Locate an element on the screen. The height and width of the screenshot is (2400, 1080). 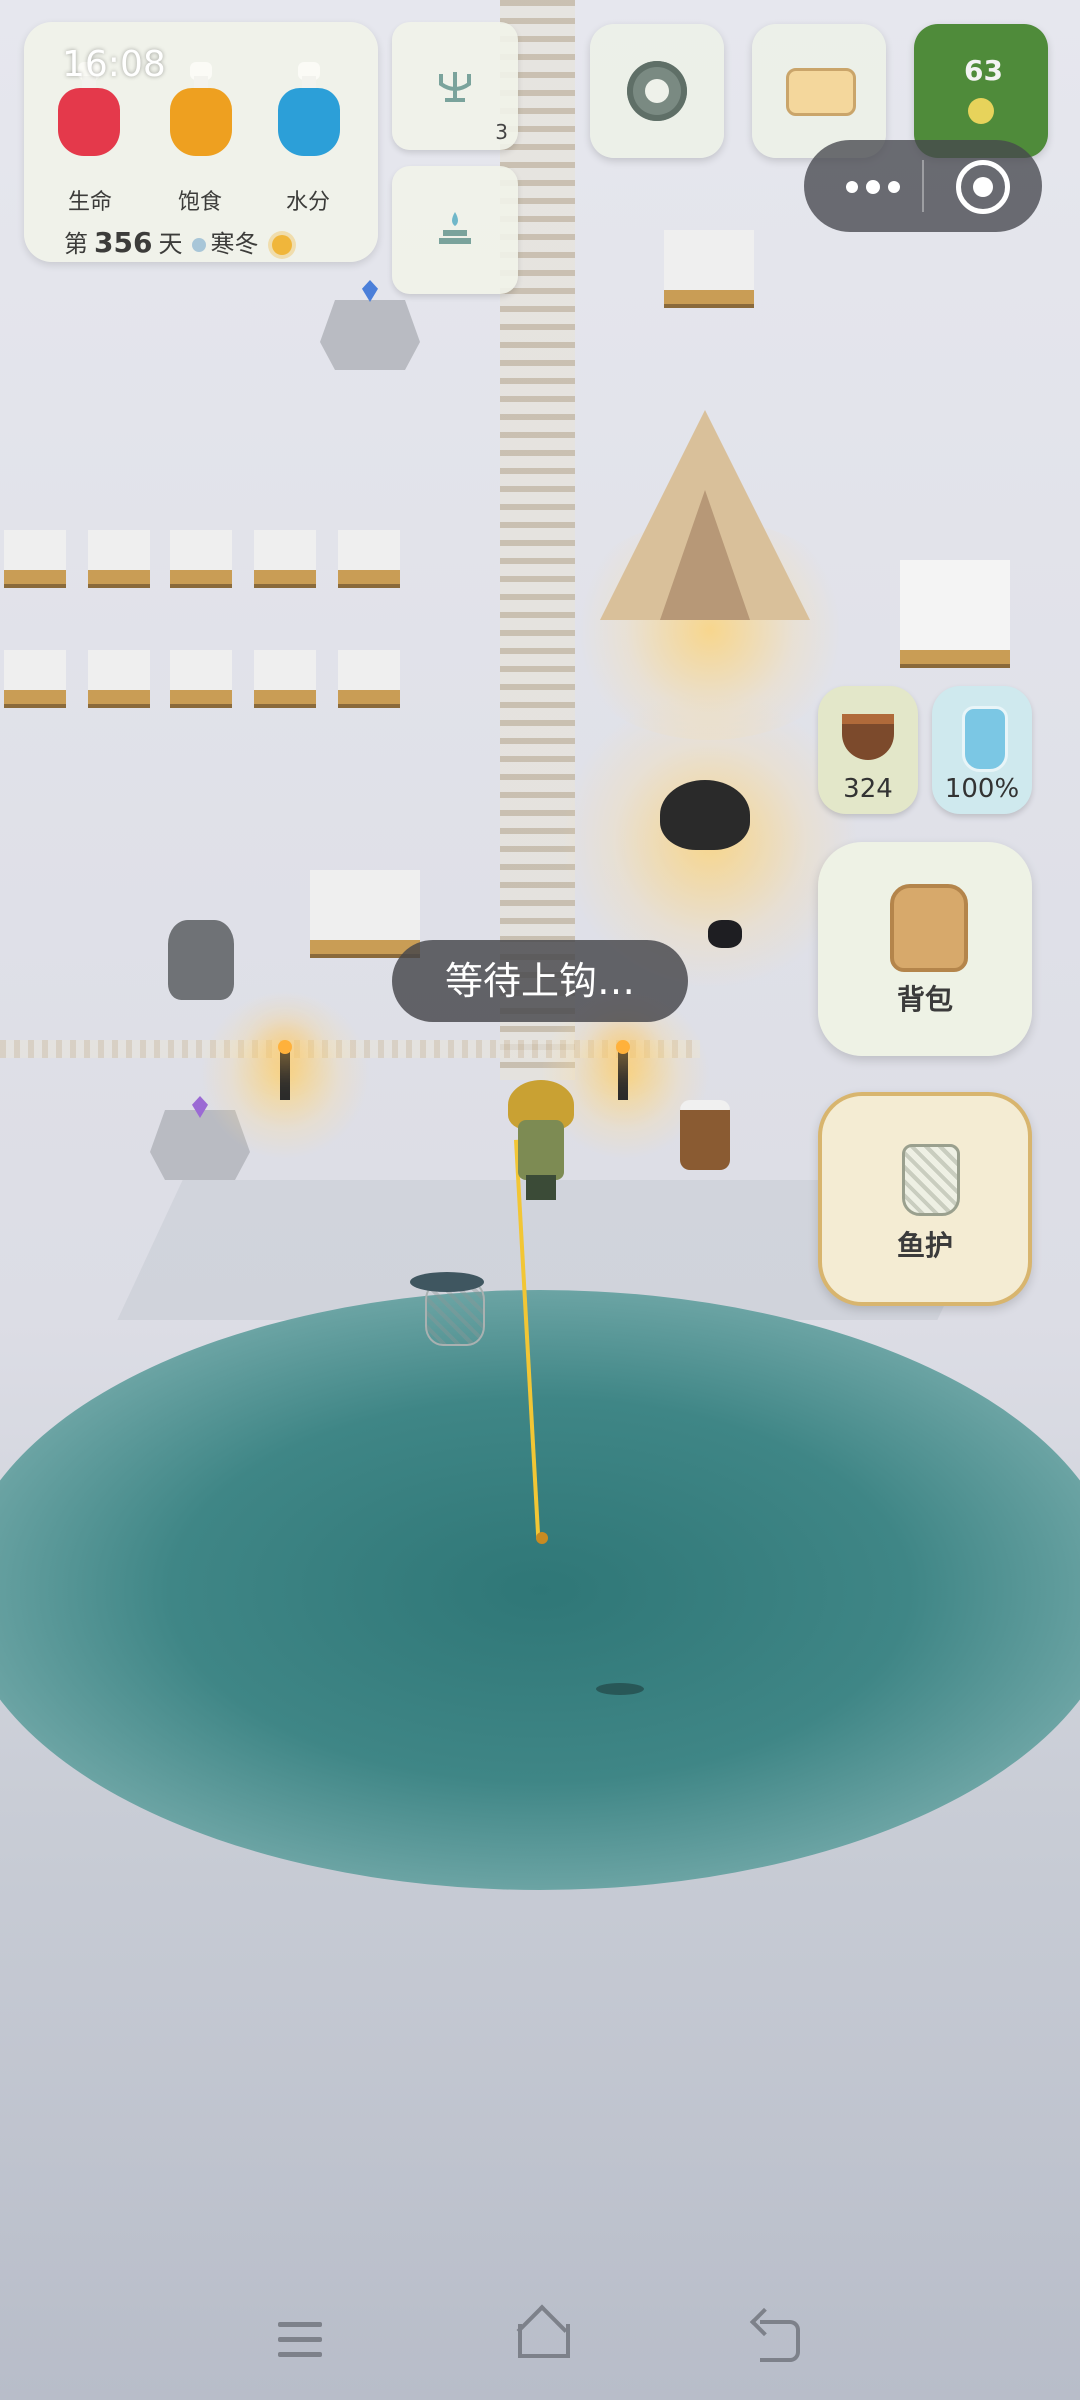
minimap-button: 63 is located at coordinates (981, 91).